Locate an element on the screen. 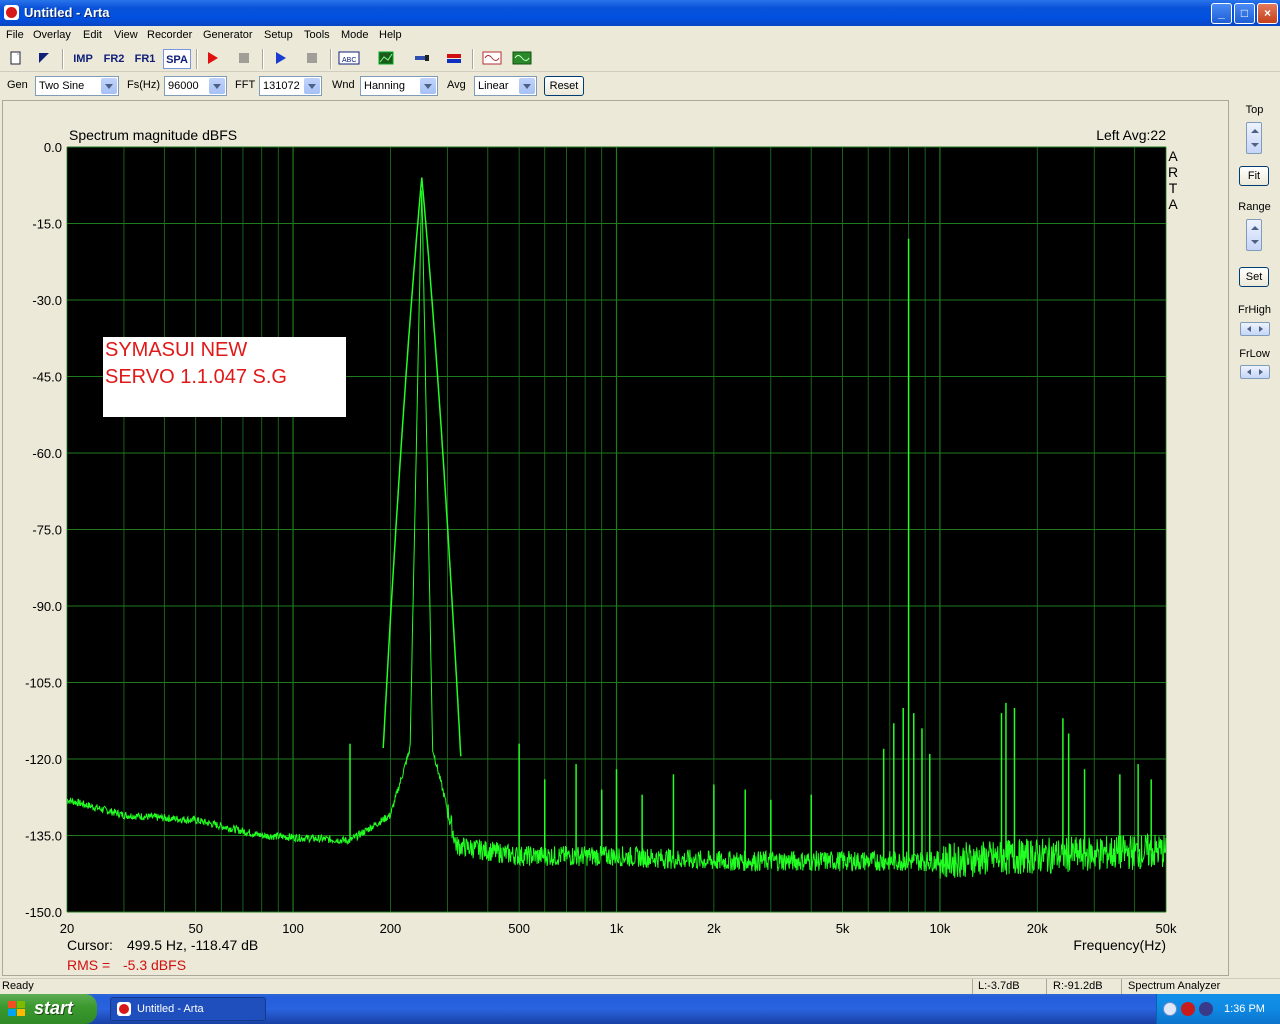 Image resolution: width=1280 pixels, height=1024 pixels. x-tick-label: 10k is located at coordinates (939, 928).